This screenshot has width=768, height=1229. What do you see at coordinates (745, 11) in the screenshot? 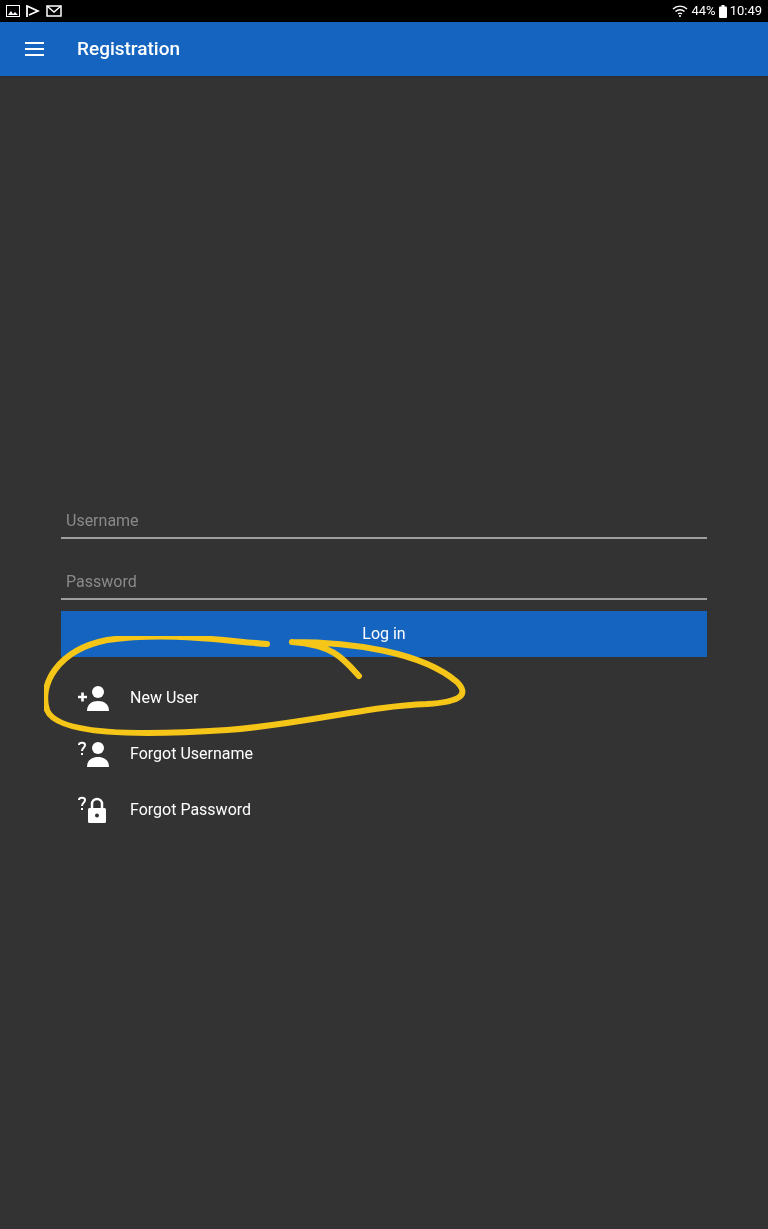
I see `clock-time: 10:49` at bounding box center [745, 11].